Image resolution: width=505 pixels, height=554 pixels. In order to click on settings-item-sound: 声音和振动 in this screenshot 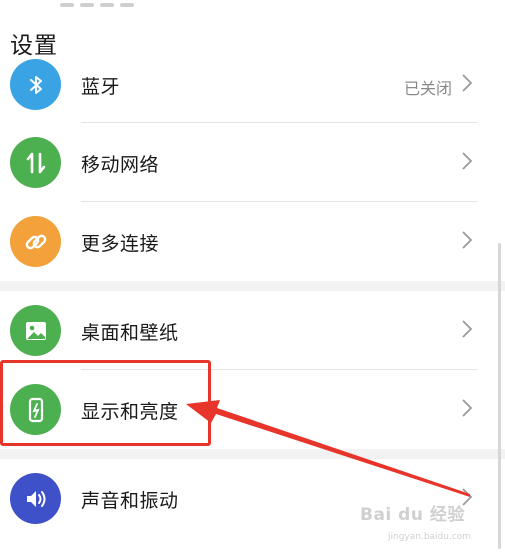, I will do `click(250, 498)`.